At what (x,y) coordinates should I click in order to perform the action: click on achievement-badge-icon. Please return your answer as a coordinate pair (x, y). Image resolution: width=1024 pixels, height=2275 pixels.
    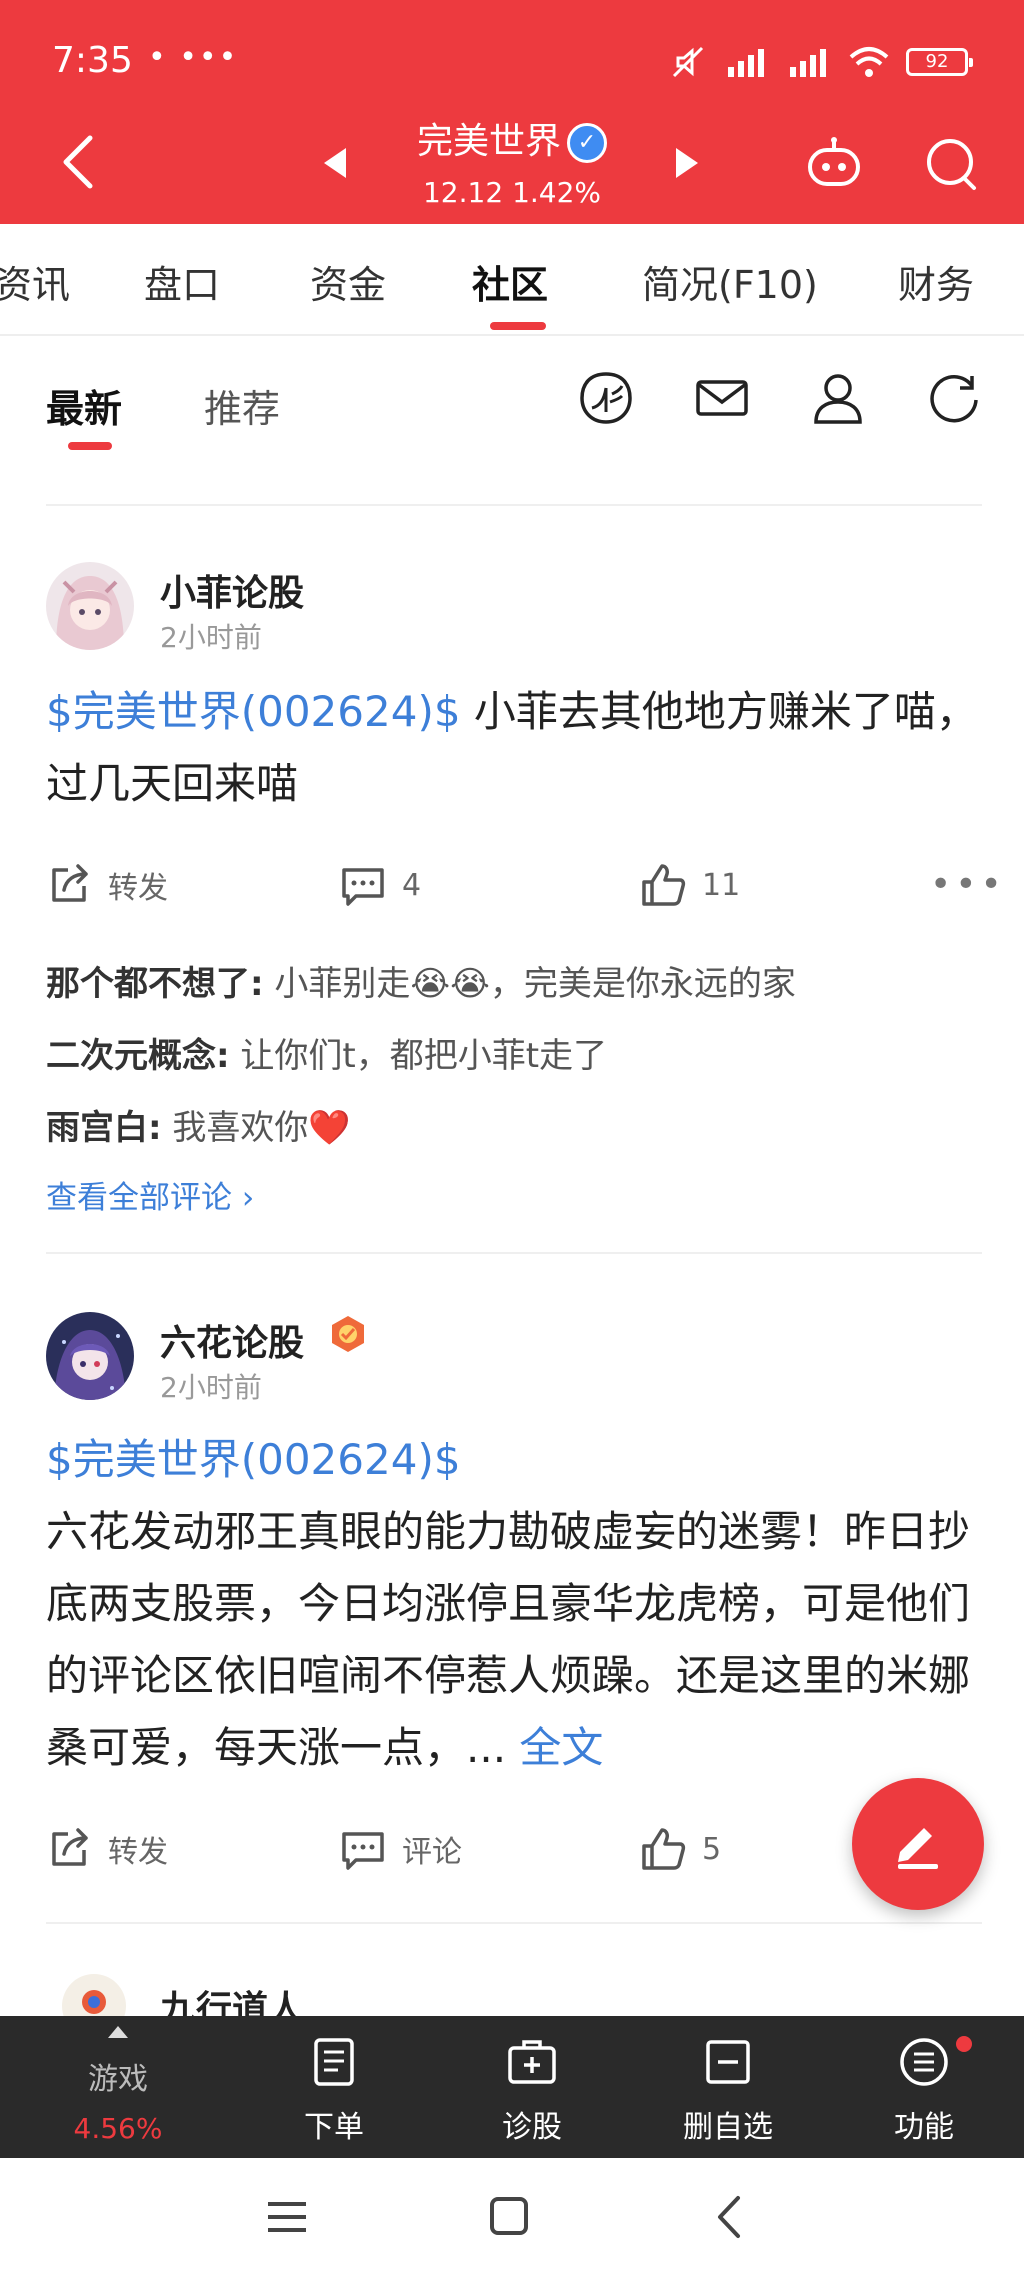
    Looking at the image, I should click on (348, 1334).